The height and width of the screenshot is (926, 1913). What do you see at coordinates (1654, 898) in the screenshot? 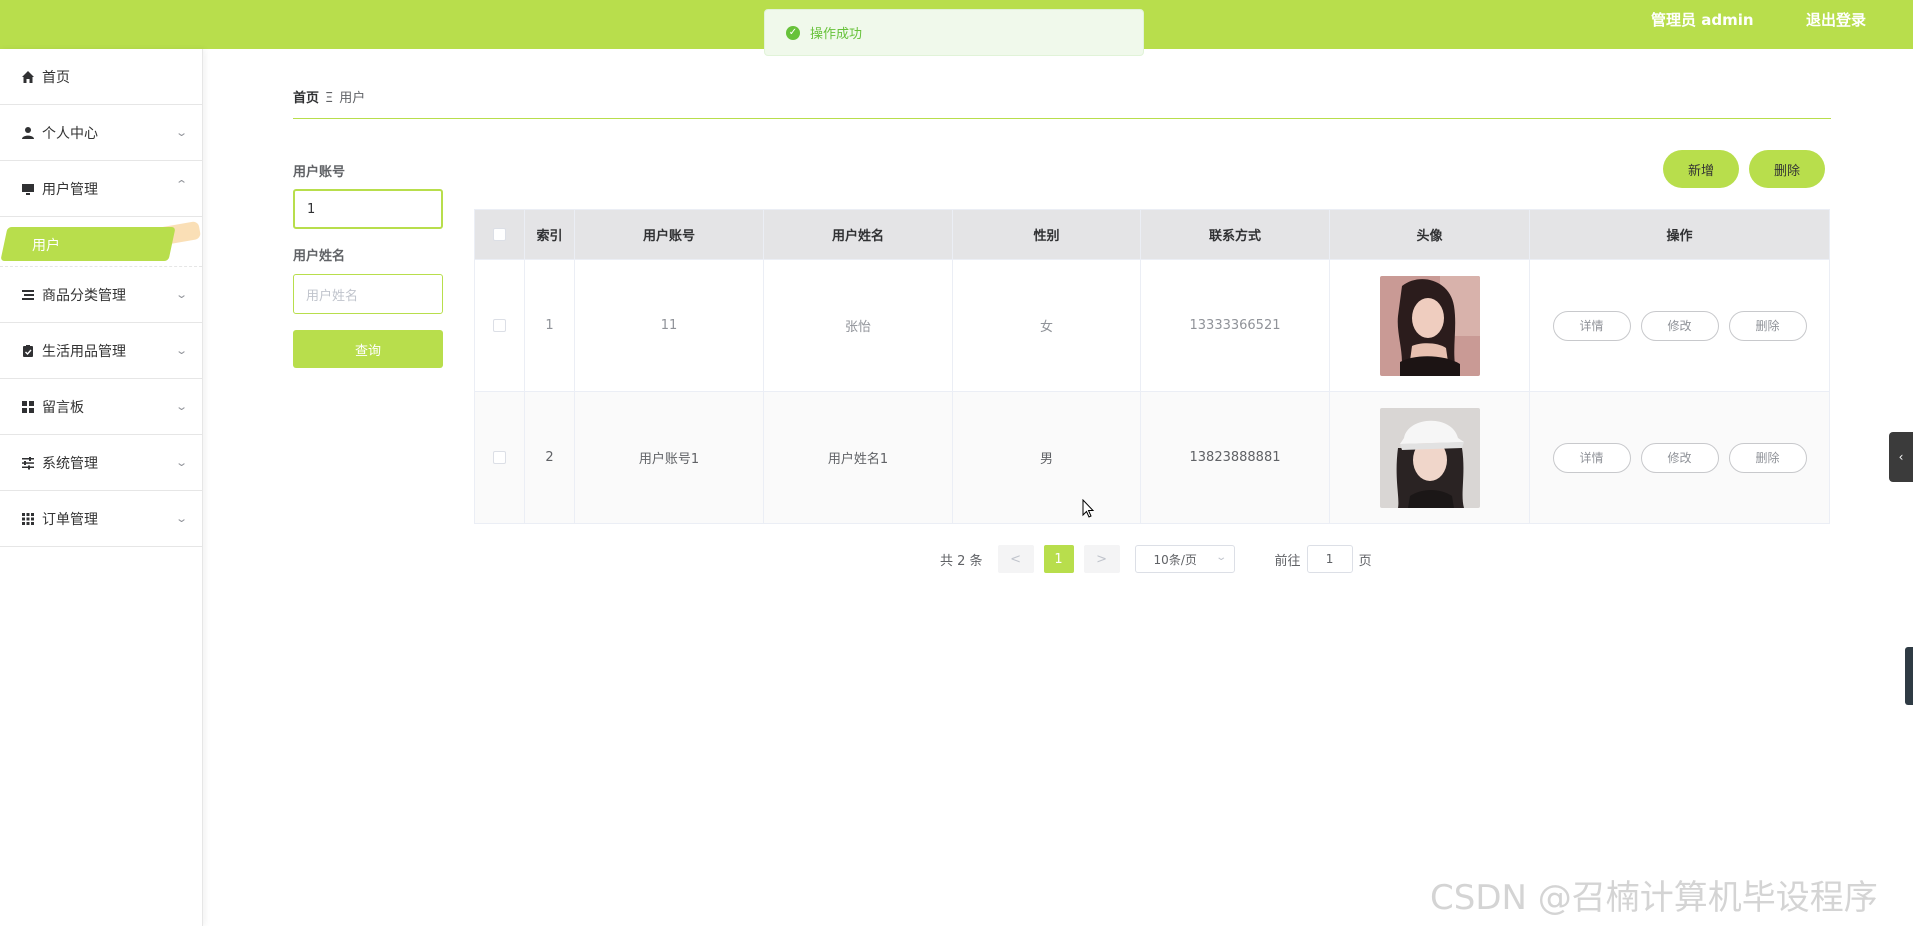
I see `watermark: CSDN @召楠计算机毕设程序` at bounding box center [1654, 898].